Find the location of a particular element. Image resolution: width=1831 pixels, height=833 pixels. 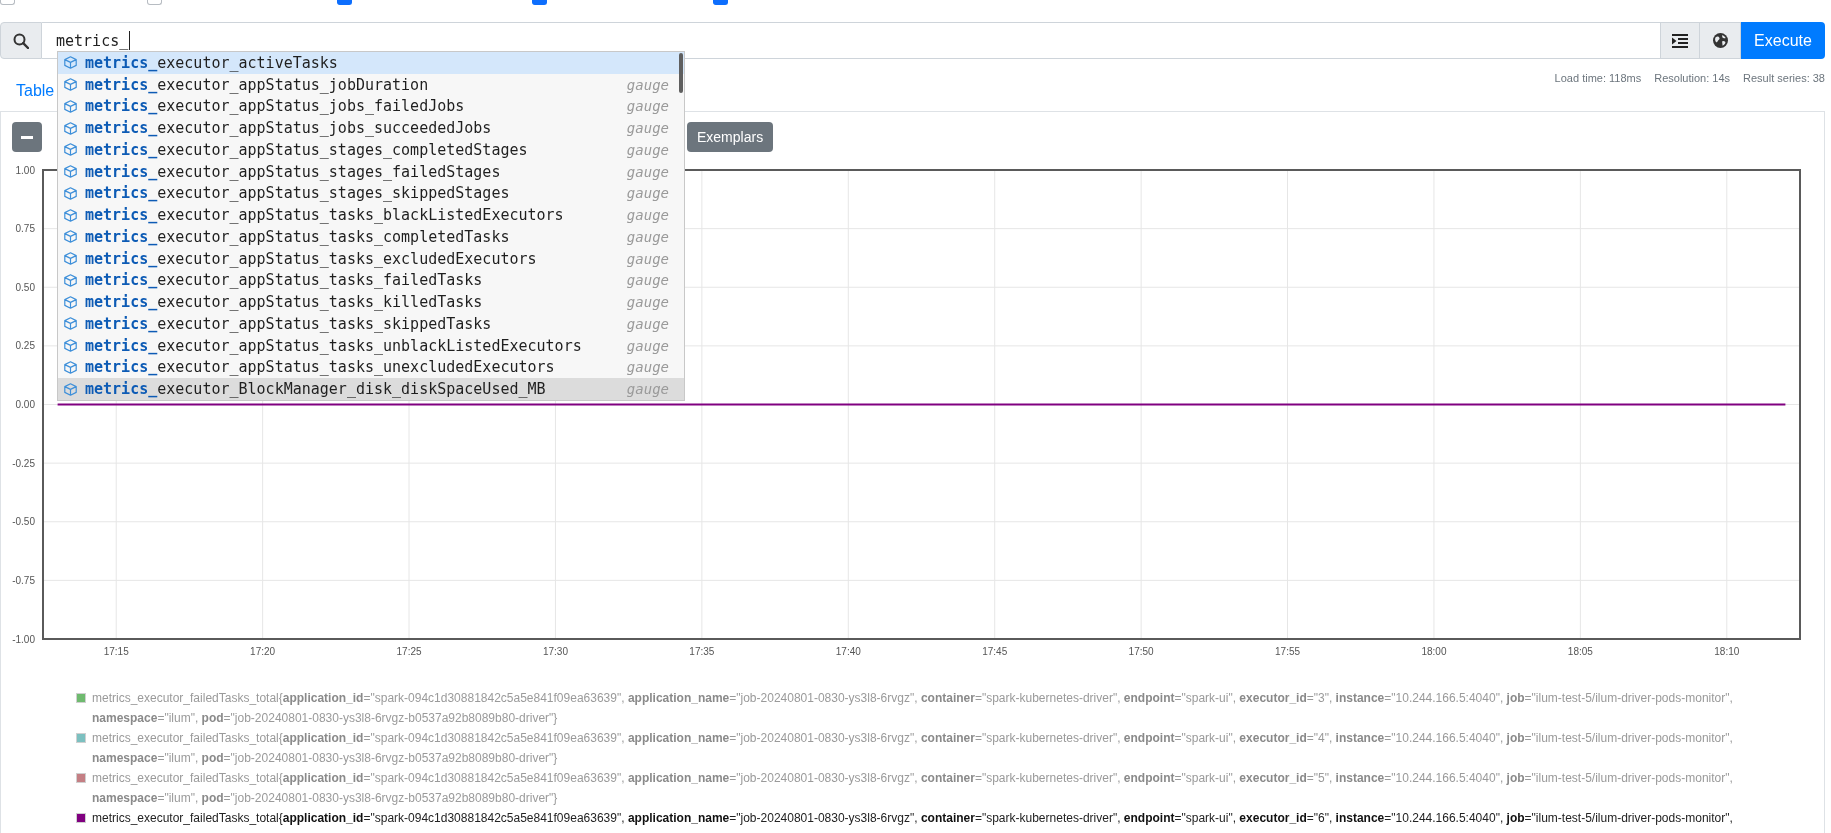

globe-icon is located at coordinates (1720, 40).